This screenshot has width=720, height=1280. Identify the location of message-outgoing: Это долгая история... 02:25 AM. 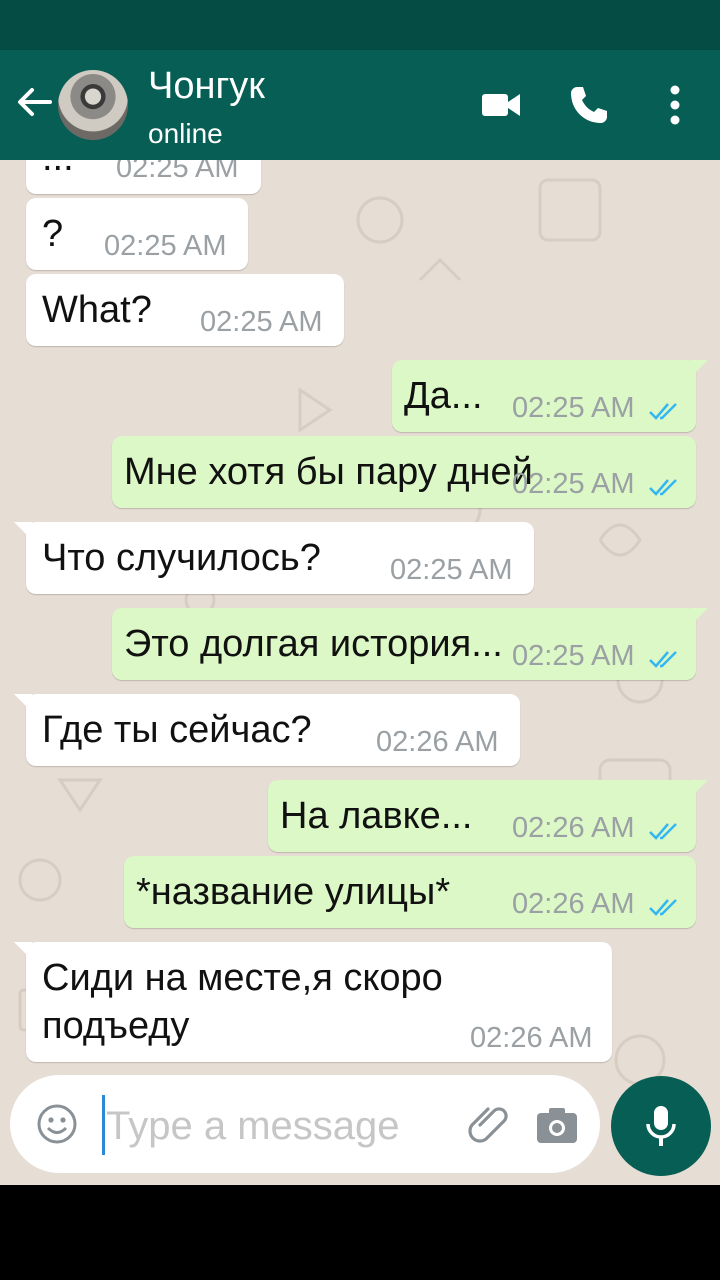
(410, 644).